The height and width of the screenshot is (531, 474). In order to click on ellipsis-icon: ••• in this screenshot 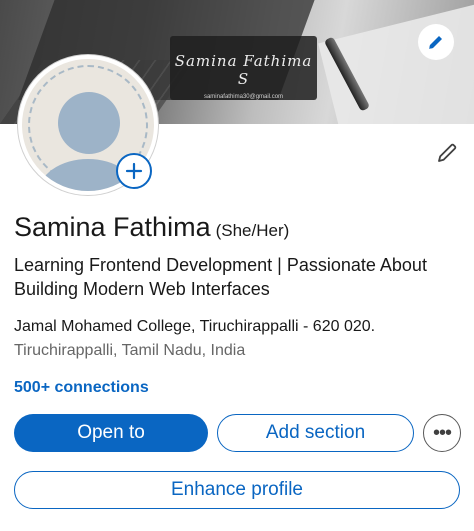, I will do `click(442, 432)`.